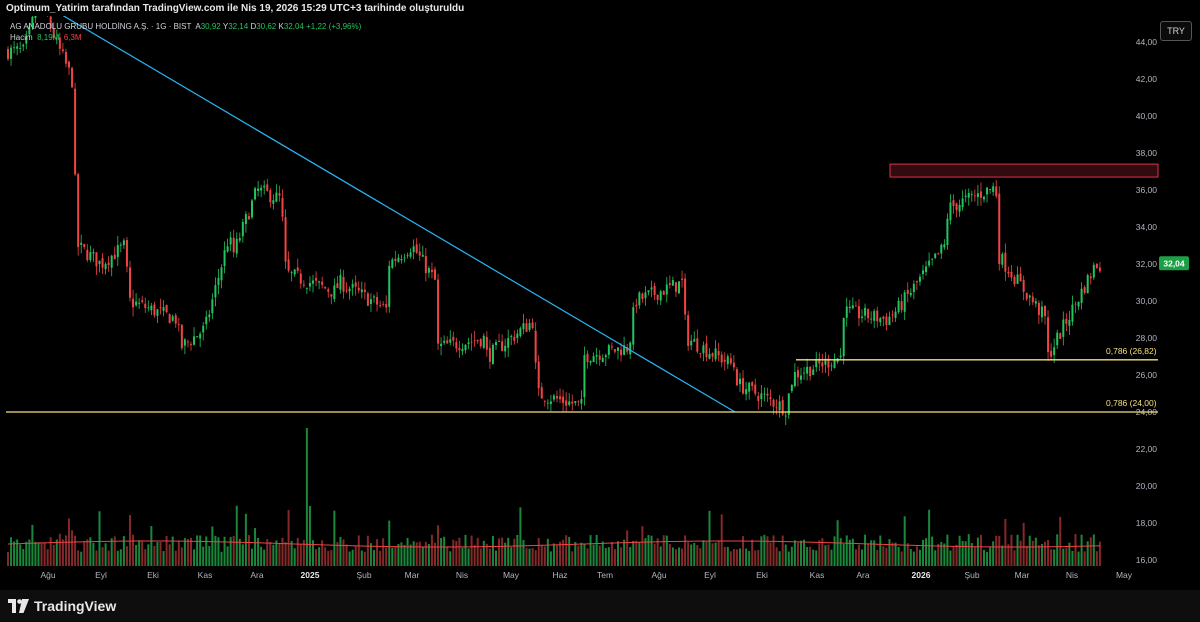 The width and height of the screenshot is (1200, 622). Describe the element at coordinates (1174, 263) in the screenshot. I see `last-price-label: 32,04` at that location.